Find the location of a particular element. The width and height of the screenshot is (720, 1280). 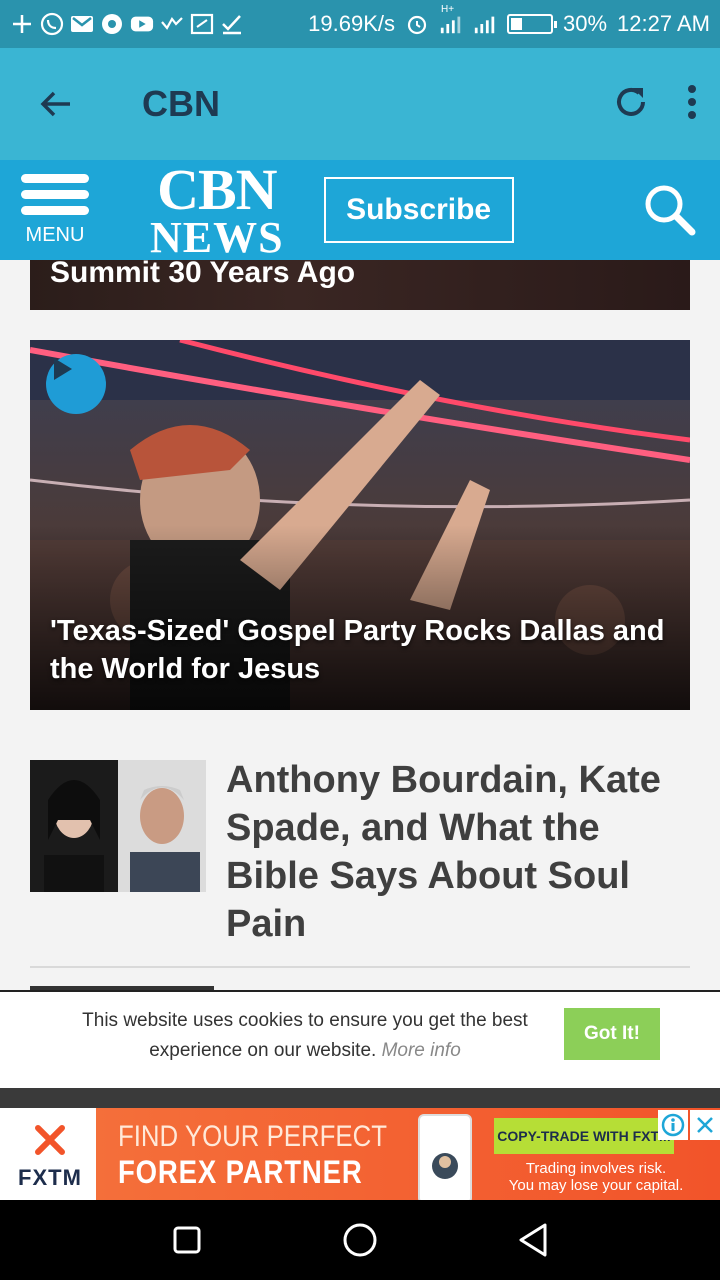

refresh-button is located at coordinates (631, 104).